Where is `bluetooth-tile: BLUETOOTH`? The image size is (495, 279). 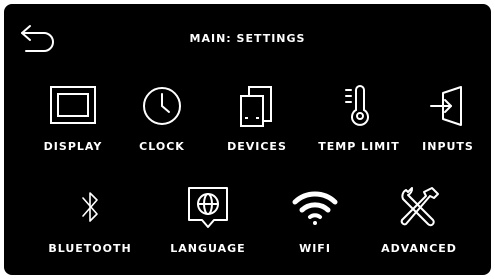 bluetooth-tile: BLUETOOTH is located at coordinates (90, 230).